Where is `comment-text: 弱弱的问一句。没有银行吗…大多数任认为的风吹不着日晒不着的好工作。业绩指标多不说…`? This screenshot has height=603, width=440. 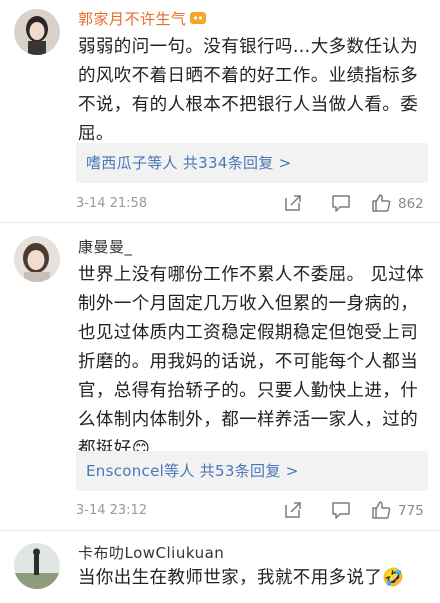 comment-text: 弱弱的问一句。没有银行吗…大多数任认为的风吹不着日晒不着的好工作。业绩指标多不说… is located at coordinates (248, 90).